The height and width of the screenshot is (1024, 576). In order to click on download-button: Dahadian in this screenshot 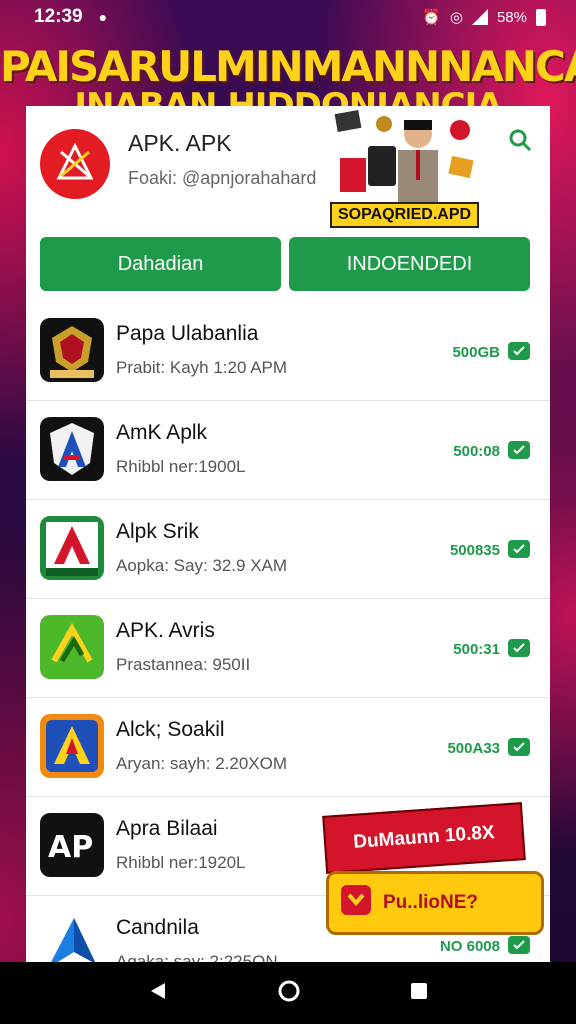, I will do `click(160, 264)`.